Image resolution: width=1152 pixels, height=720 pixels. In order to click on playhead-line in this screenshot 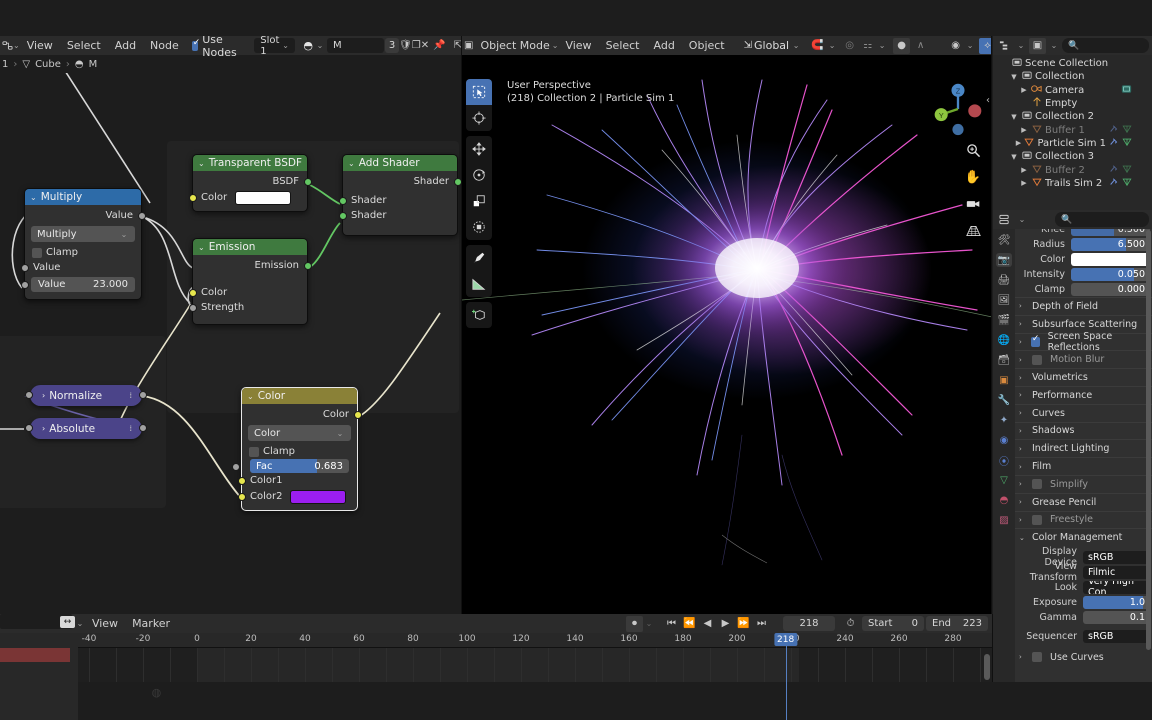, I will do `click(786, 676)`.